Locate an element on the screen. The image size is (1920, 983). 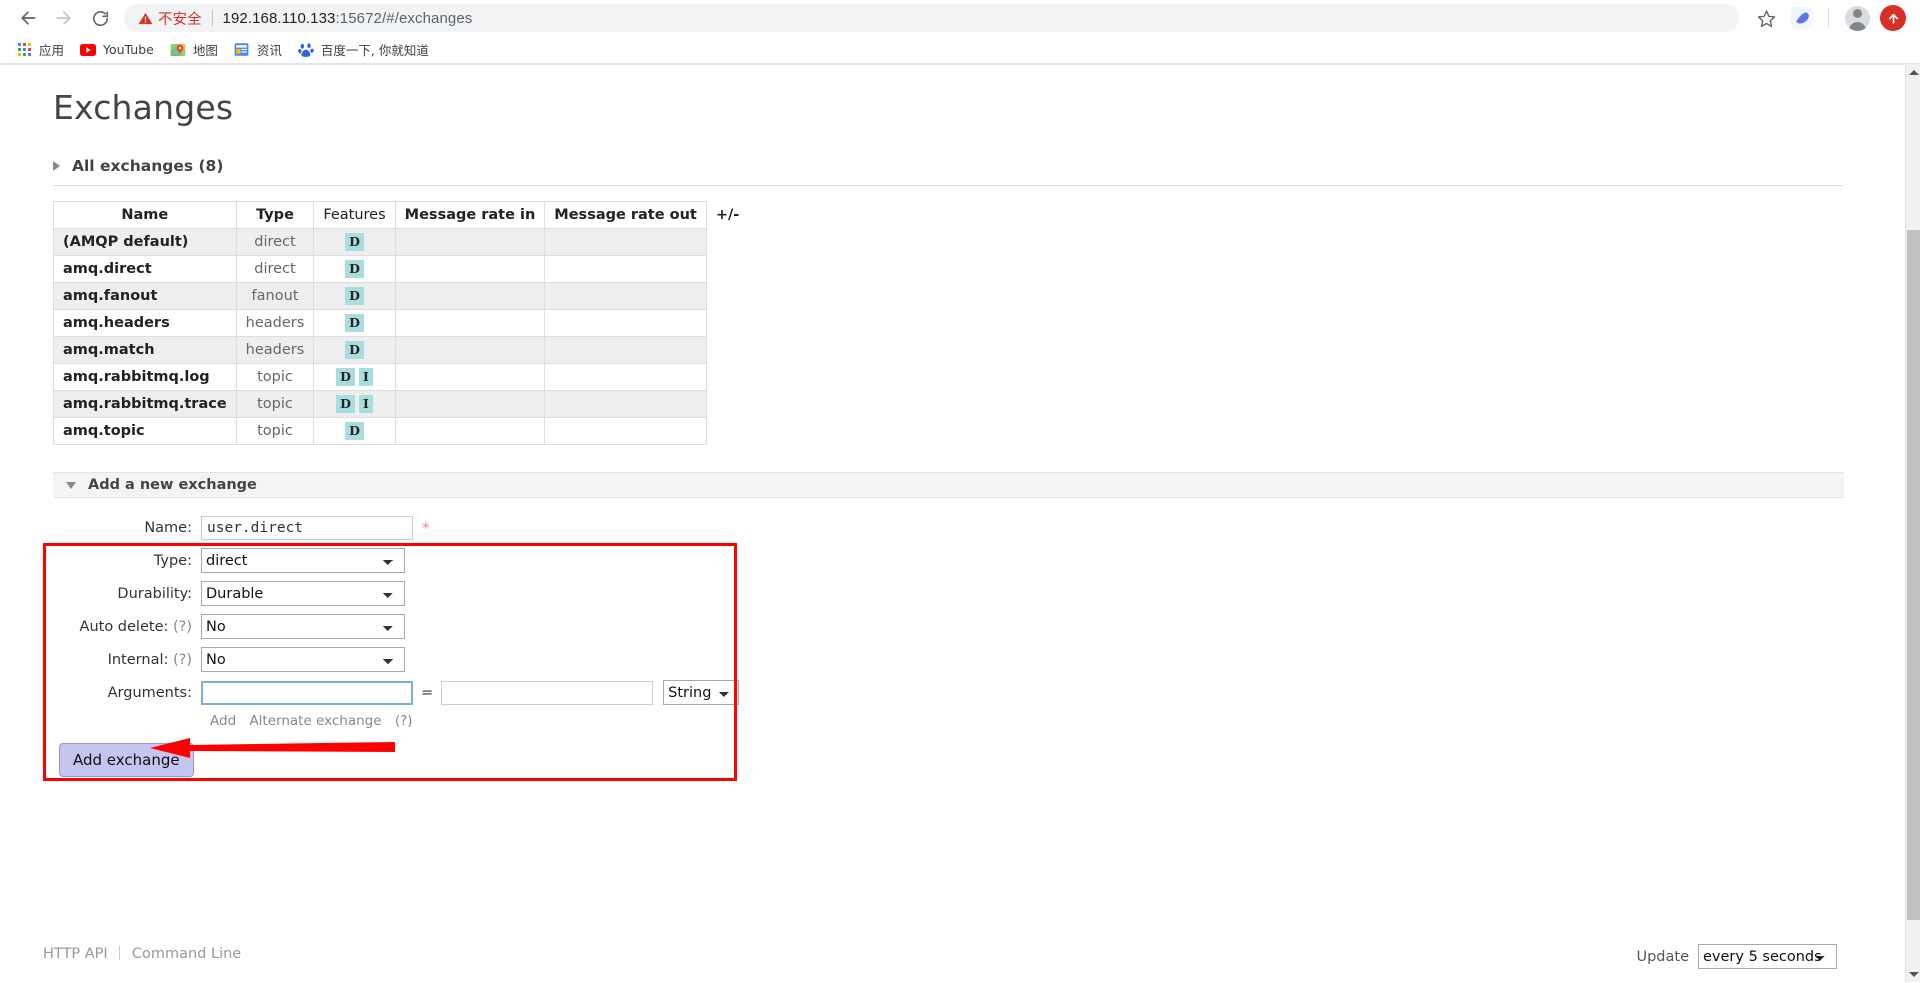
cell-exchange-name: amq.match is located at coordinates (145, 350).